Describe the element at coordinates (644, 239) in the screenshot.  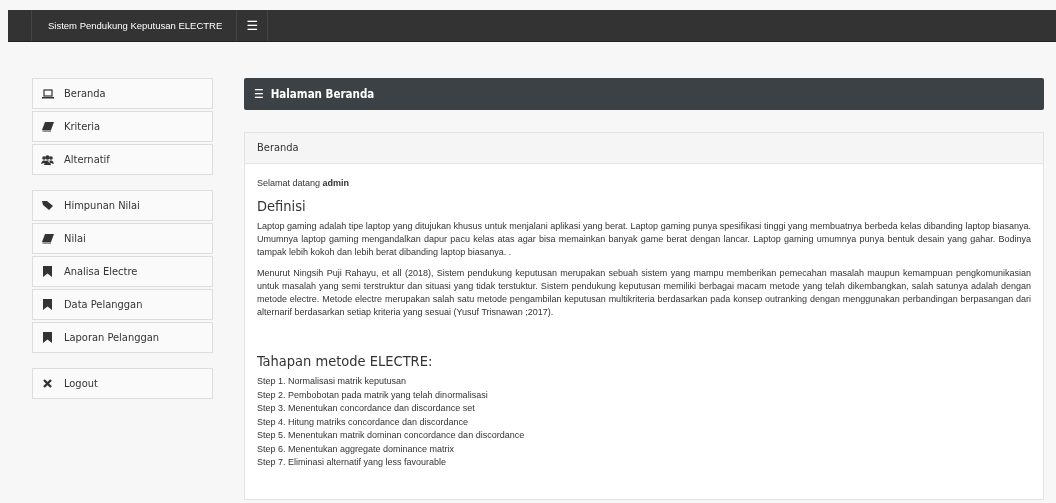
I see `paragraph: Laptop gaming adalah tipe laptop yang ditujukan khusus untuk menjalani aplikasi yang berat. Laptop gaming punya spesifikasi tinggi yang membuatnya berbeda kelas dibanding laptop biasanya. Umumnya laptop gaming mengandalkan dapur pacu kelas atas agar bisa memainkan banyak game berat dengan lancar. Laptop gaming umumnya punya bentuk desain yang gahar. Bodinya tampak lebih kokoh dan lebih berat dibanding laptop biasanya. .` at that location.